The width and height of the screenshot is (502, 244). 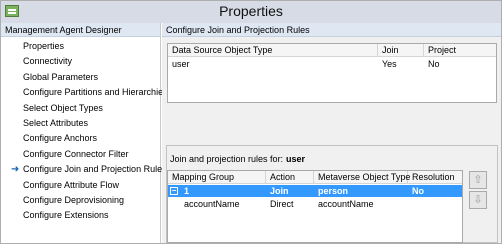 I want to click on cell-resolution: No, so click(x=418, y=191).